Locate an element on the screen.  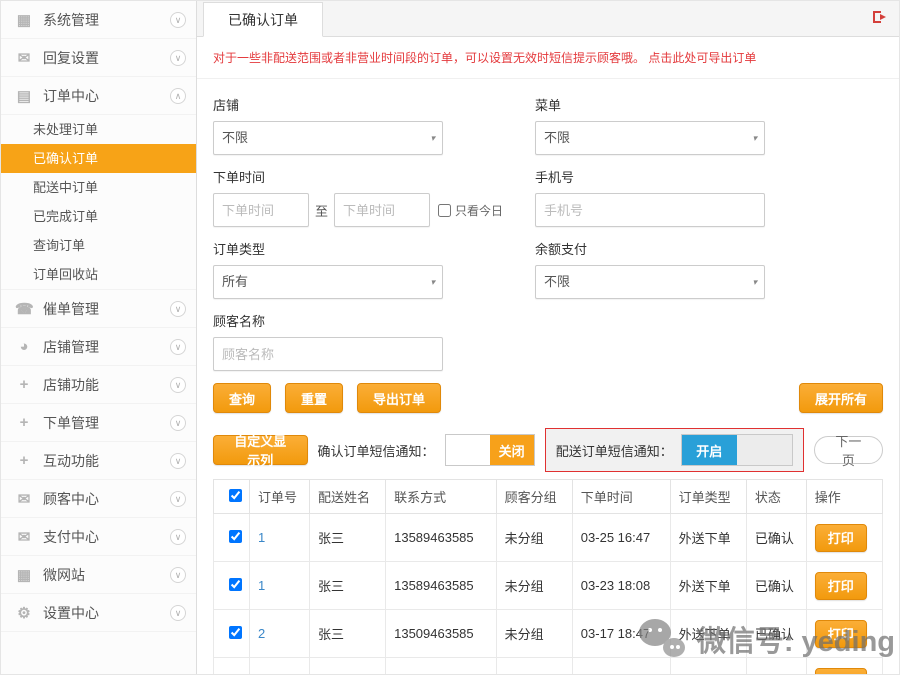
sidebar-item-shop-functions: + 店铺功能 ∨ is located at coordinates (98, 385).